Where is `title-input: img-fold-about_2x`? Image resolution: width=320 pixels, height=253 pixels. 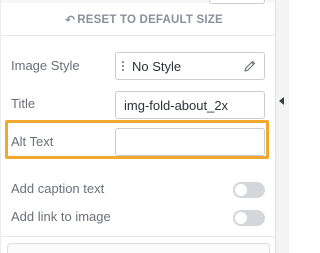
title-input: img-fold-about_2x is located at coordinates (190, 105).